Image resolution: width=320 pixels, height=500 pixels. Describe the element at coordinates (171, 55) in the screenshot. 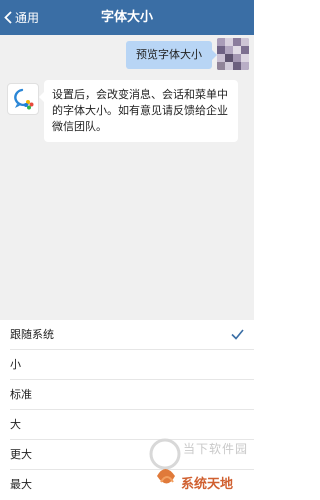

I see `preview-message-bubble: 预览字体大小` at that location.